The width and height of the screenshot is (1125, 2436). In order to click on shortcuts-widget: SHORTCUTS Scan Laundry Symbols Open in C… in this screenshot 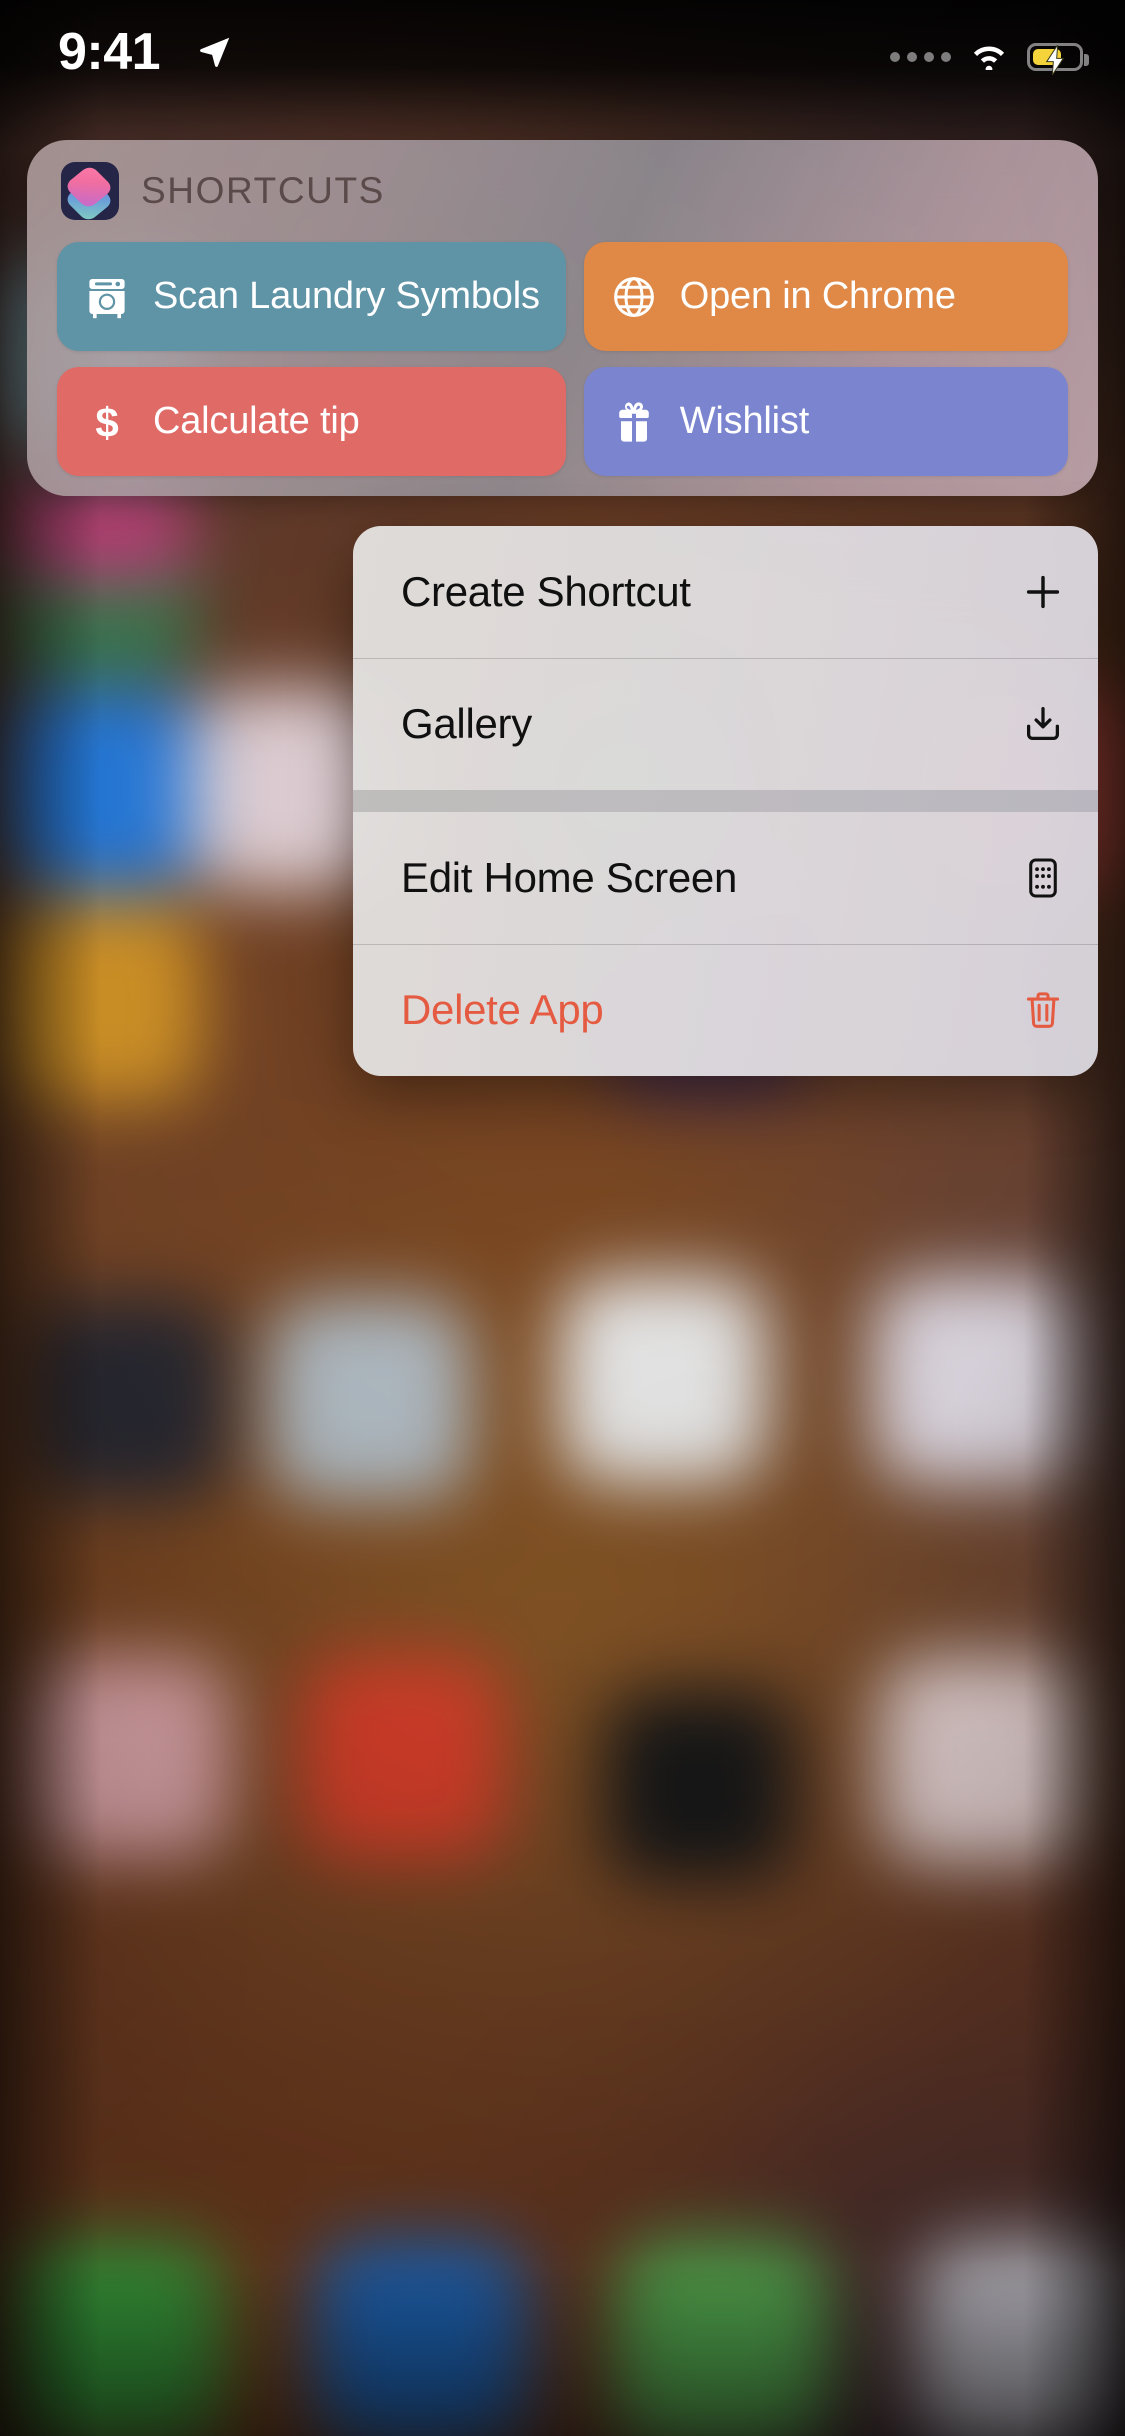, I will do `click(562, 318)`.